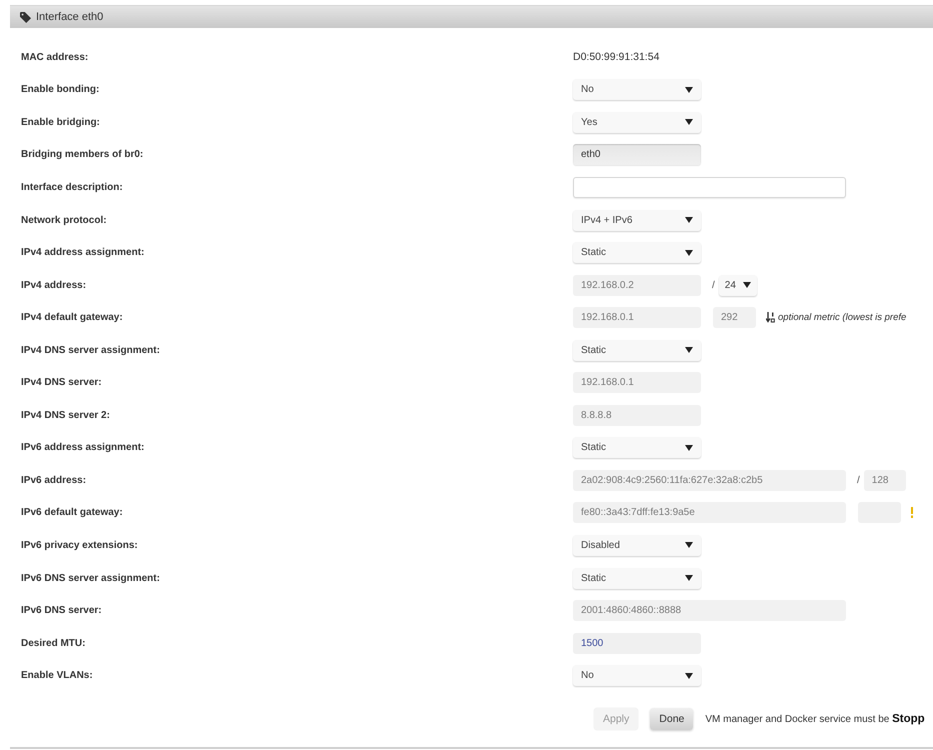 This screenshot has height=750, width=933. Describe the element at coordinates (72, 318) in the screenshot. I see `field-label: IPv4 default gateway:` at that location.